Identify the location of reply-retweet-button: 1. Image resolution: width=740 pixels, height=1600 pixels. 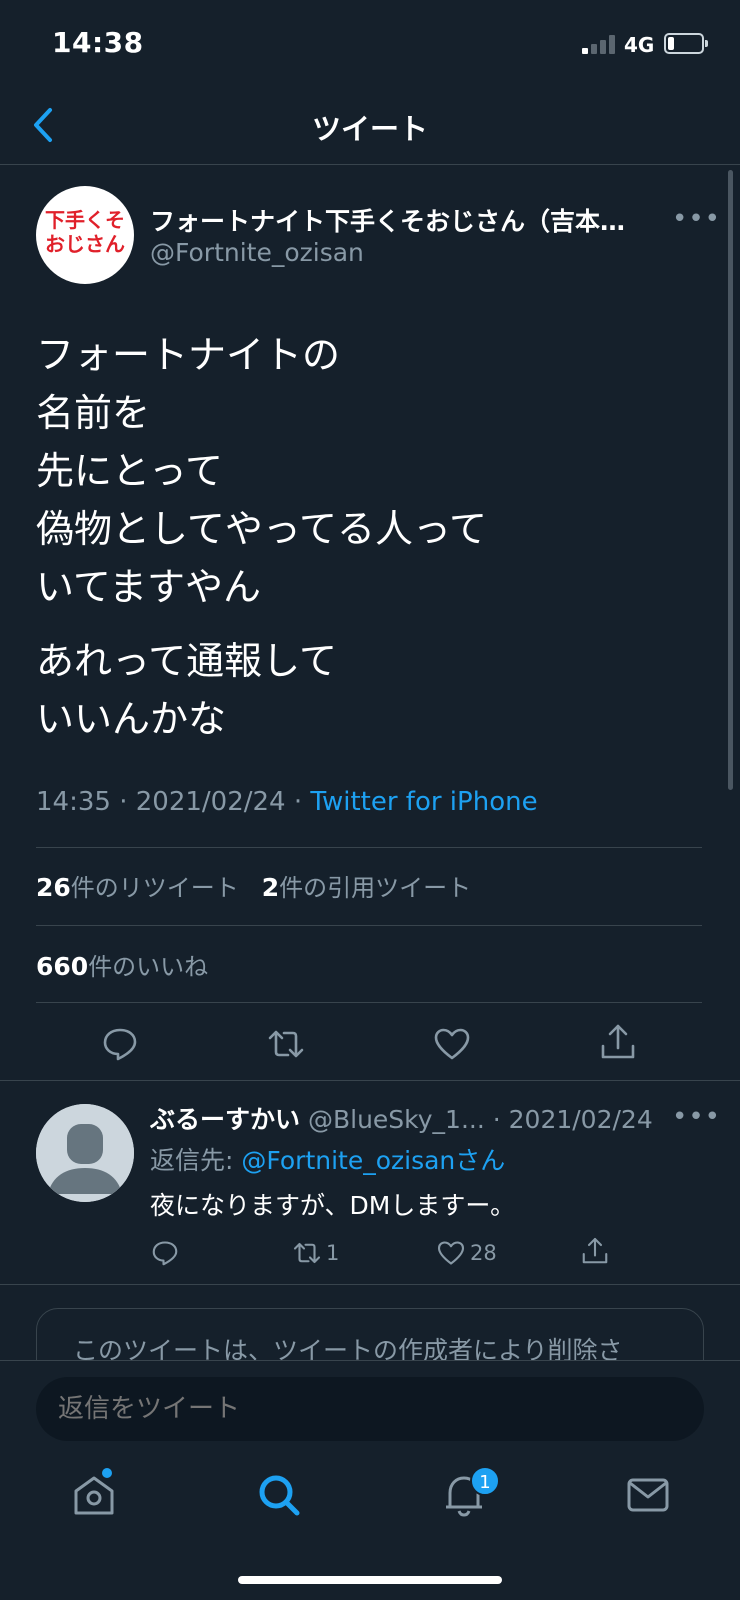
(315, 1253).